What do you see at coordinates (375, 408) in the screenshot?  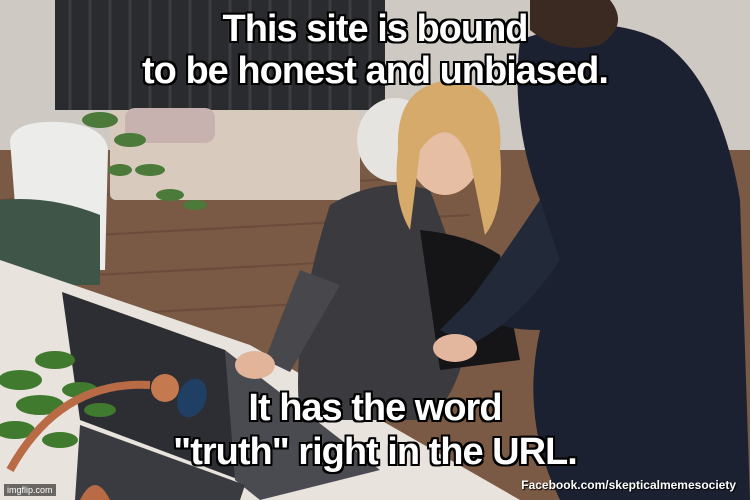 I see `bottom-caption-line-1: It has the word` at bounding box center [375, 408].